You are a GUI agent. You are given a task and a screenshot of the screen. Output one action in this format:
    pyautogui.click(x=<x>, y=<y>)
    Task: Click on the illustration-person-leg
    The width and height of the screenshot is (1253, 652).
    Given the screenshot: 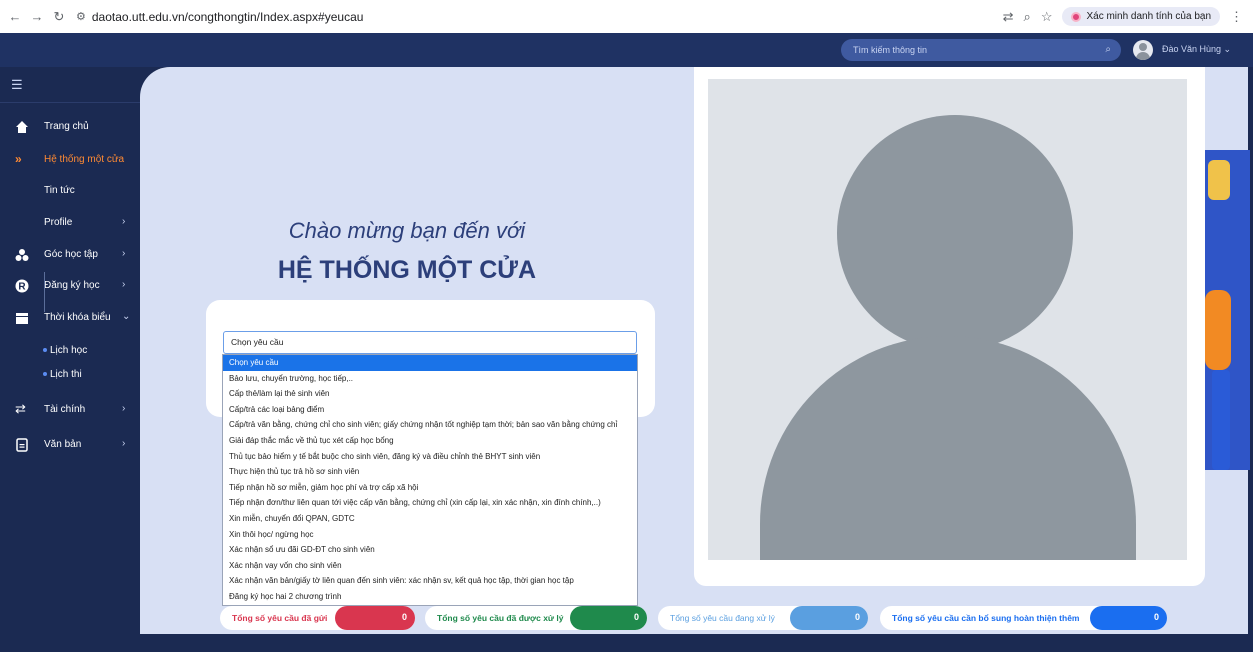 What is the action you would take?
    pyautogui.click(x=1221, y=420)
    